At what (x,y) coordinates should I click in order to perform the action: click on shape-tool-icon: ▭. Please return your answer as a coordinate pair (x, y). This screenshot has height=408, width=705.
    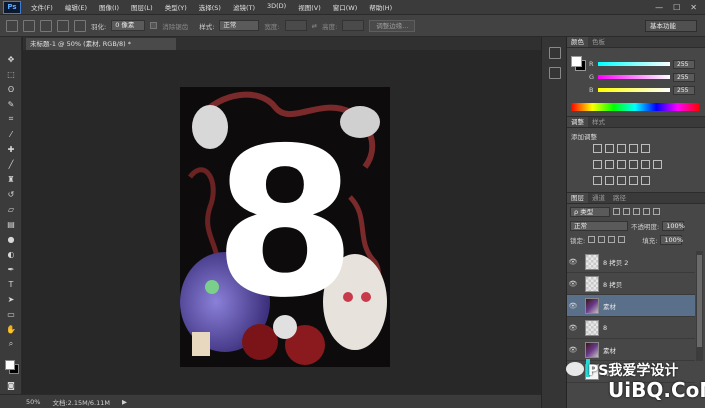
    Looking at the image, I should click on (11, 314).